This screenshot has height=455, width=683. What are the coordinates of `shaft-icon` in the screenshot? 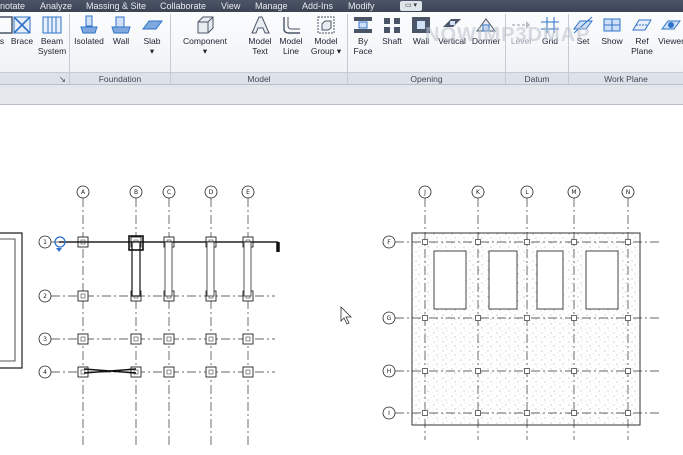 It's located at (392, 25).